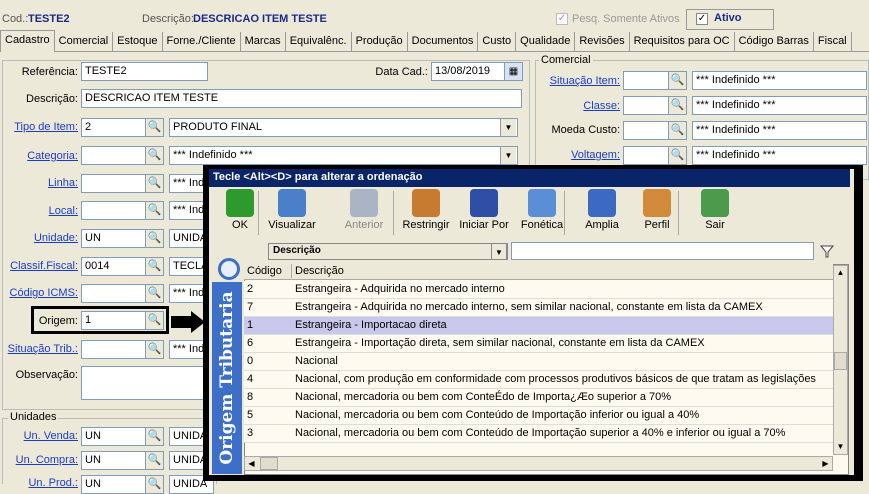 The height and width of the screenshot is (494, 869). What do you see at coordinates (538, 326) in the screenshot?
I see `table-row: 1 Estrangeira - Importacao direta` at bounding box center [538, 326].